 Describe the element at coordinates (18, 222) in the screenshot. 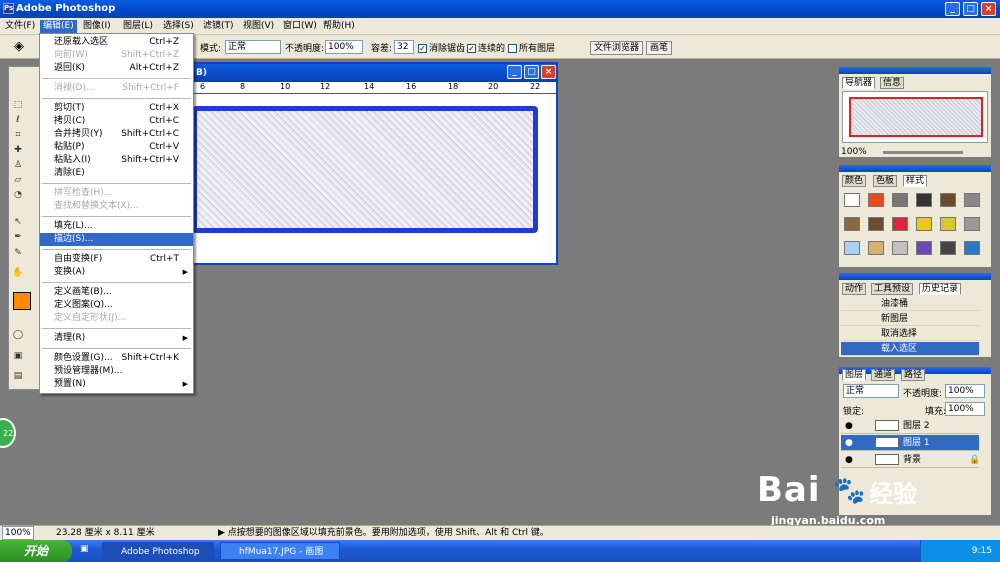

I see `path-select-icon: ↖` at that location.